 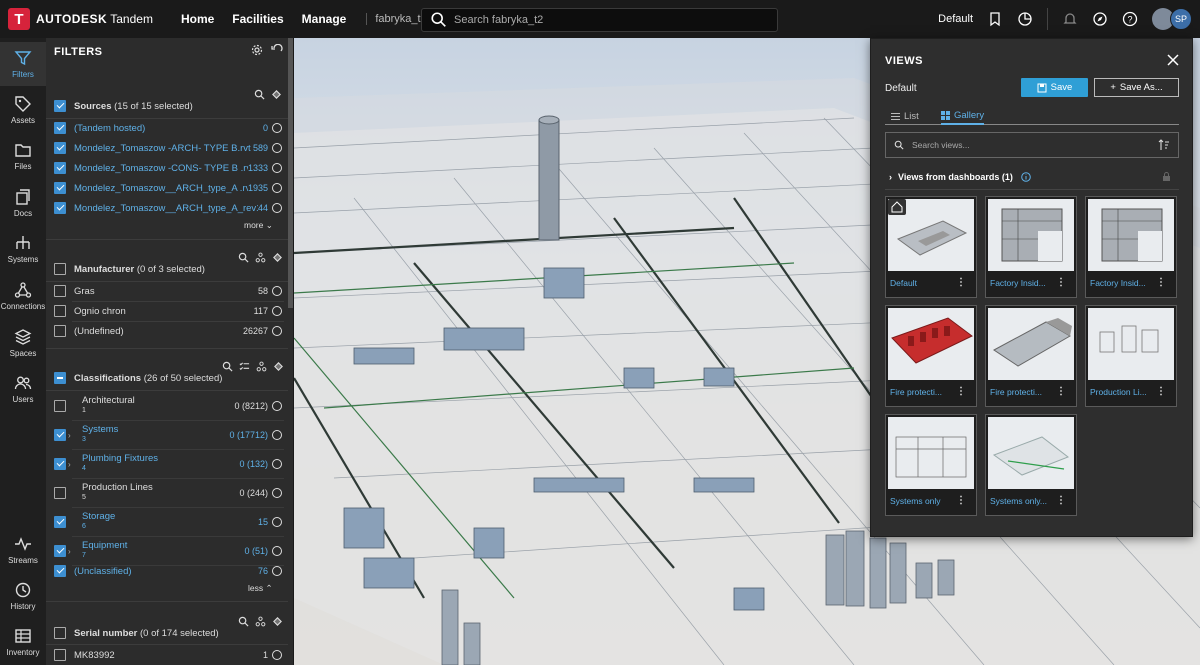 What do you see at coordinates (60, 378) in the screenshot?
I see `classifications-select-all` at bounding box center [60, 378].